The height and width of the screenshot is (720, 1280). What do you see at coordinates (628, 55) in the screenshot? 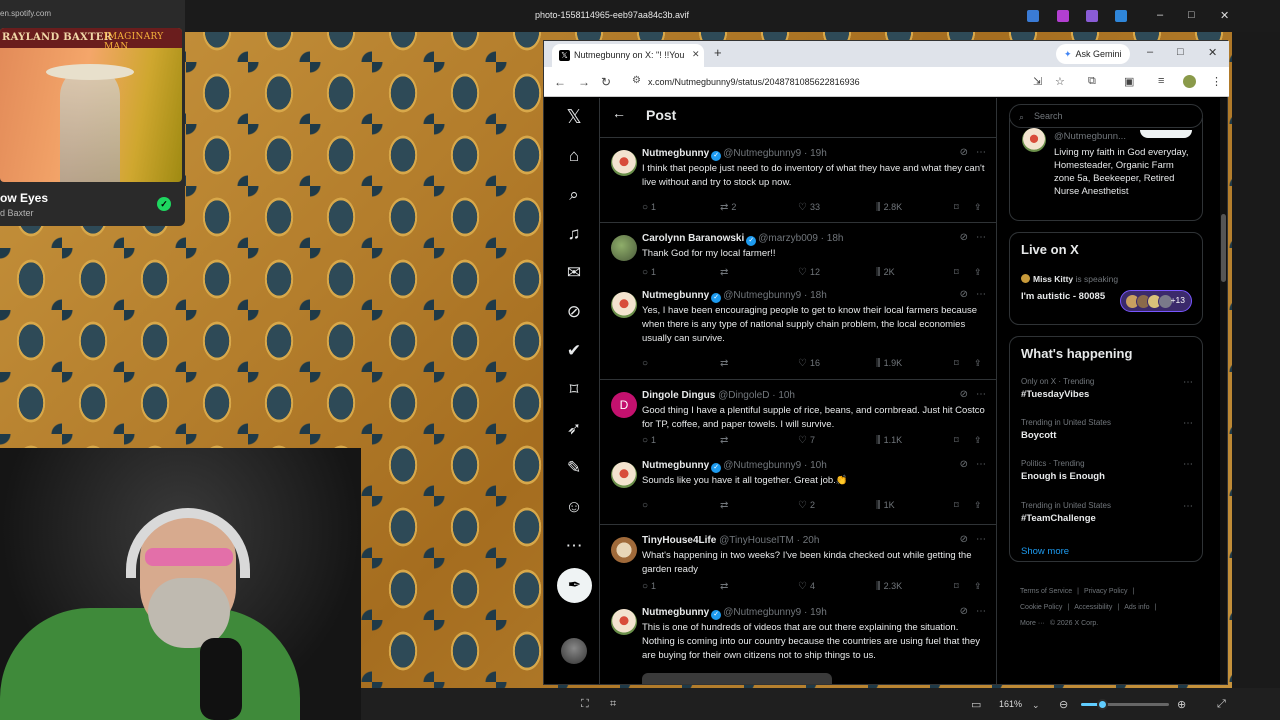
I see `tab-active: 𝕏 Nutmegbunny on X: "! !!You h ✕` at bounding box center [628, 55].